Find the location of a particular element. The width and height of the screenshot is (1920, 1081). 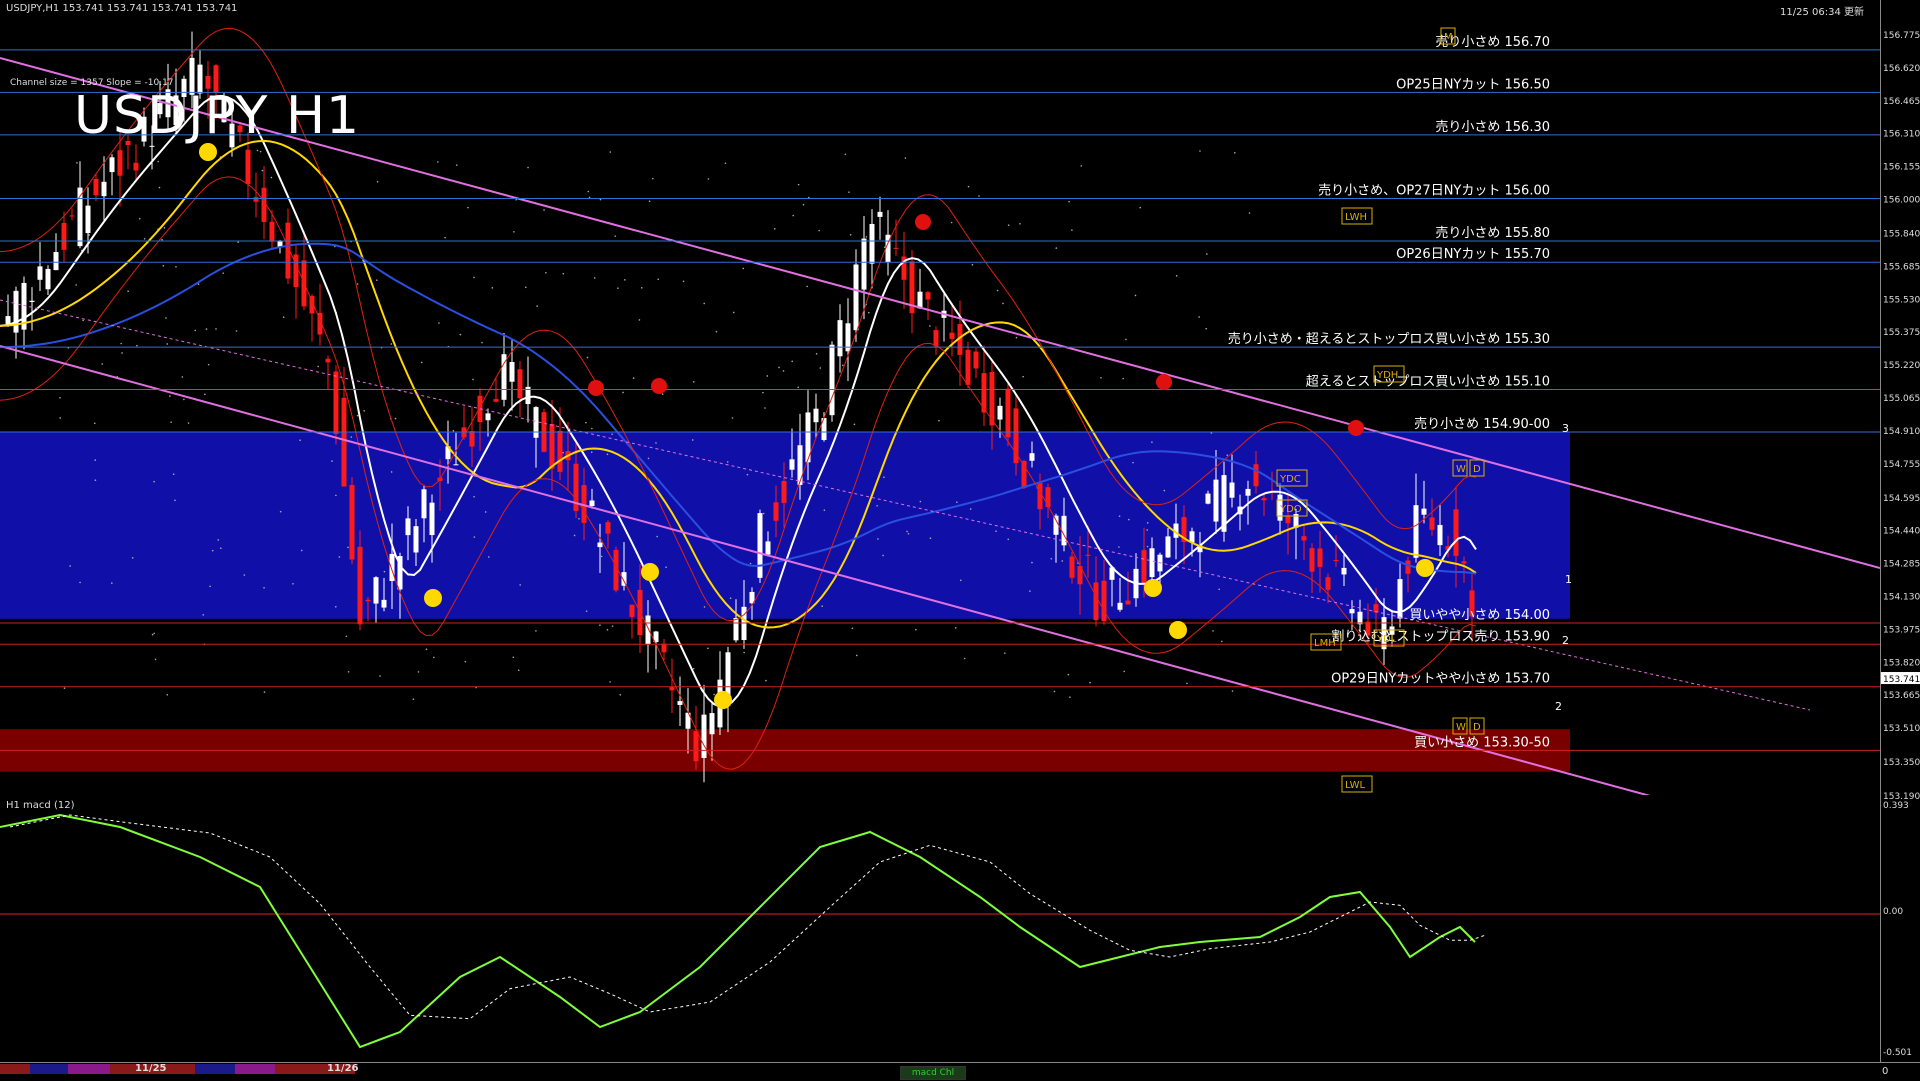

price-tick: 153.975 is located at coordinates (1901, 630).